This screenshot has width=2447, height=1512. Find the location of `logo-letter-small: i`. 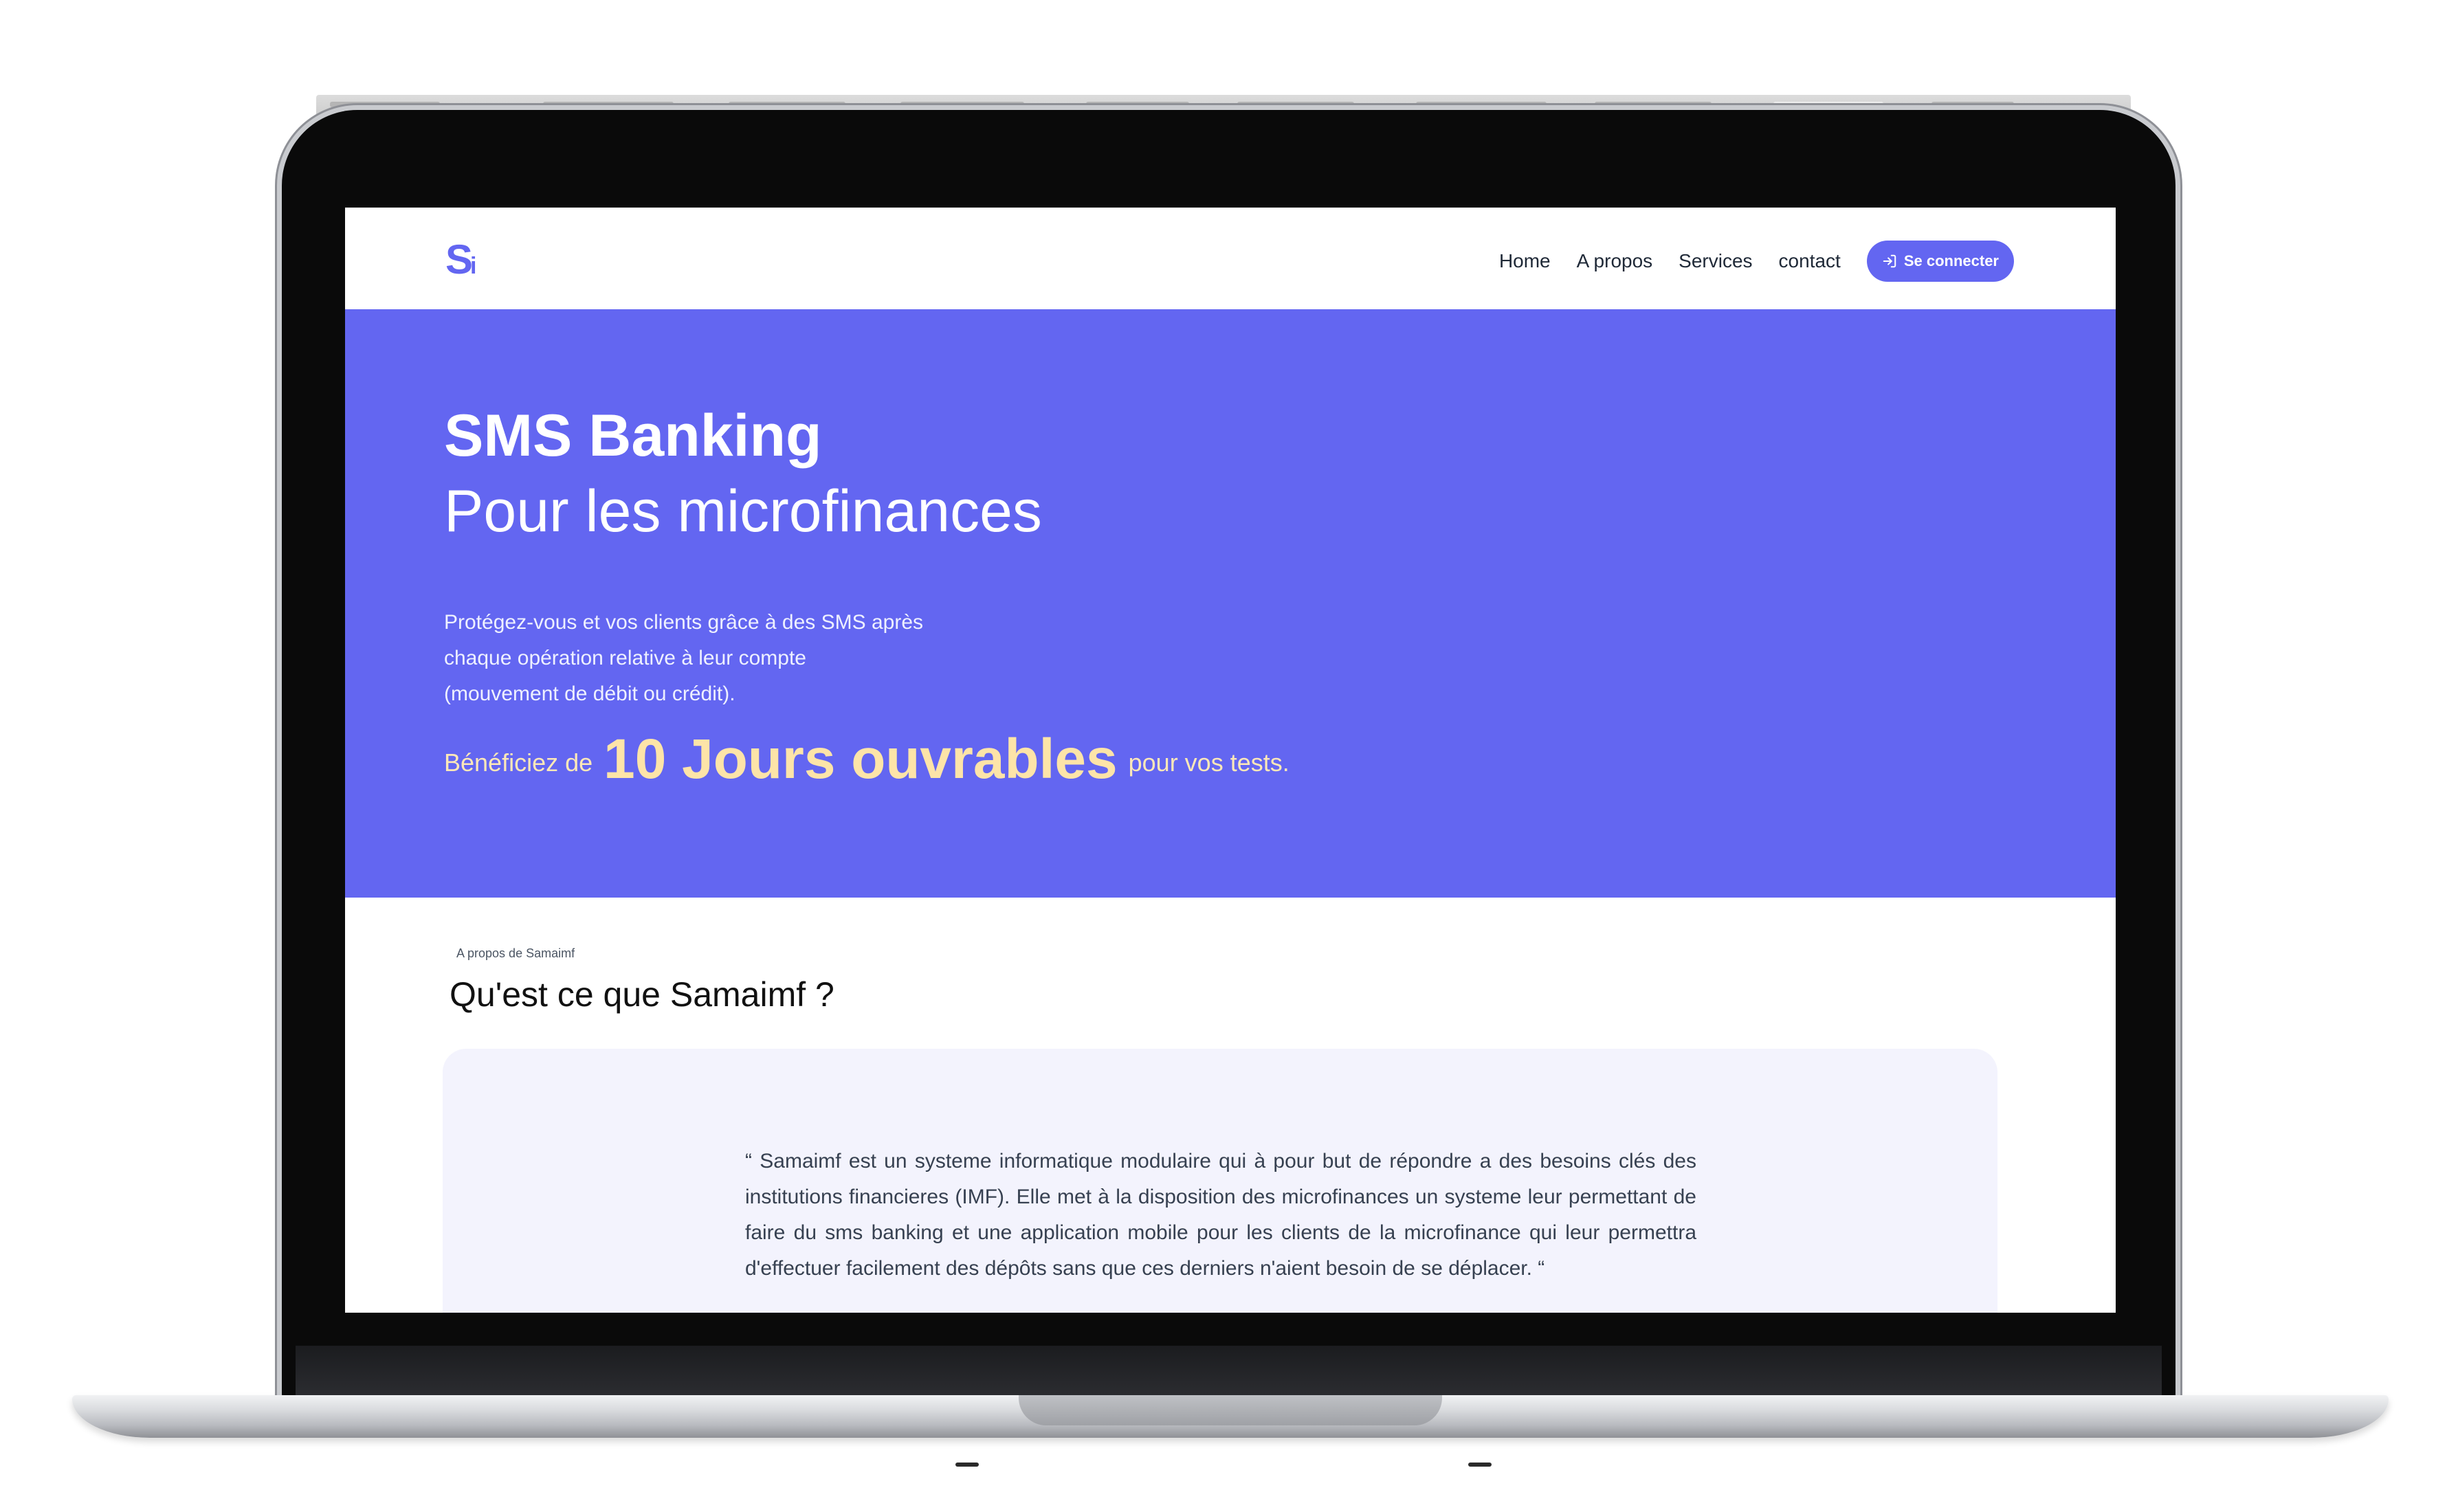

logo-letter-small: i is located at coordinates (473, 266).